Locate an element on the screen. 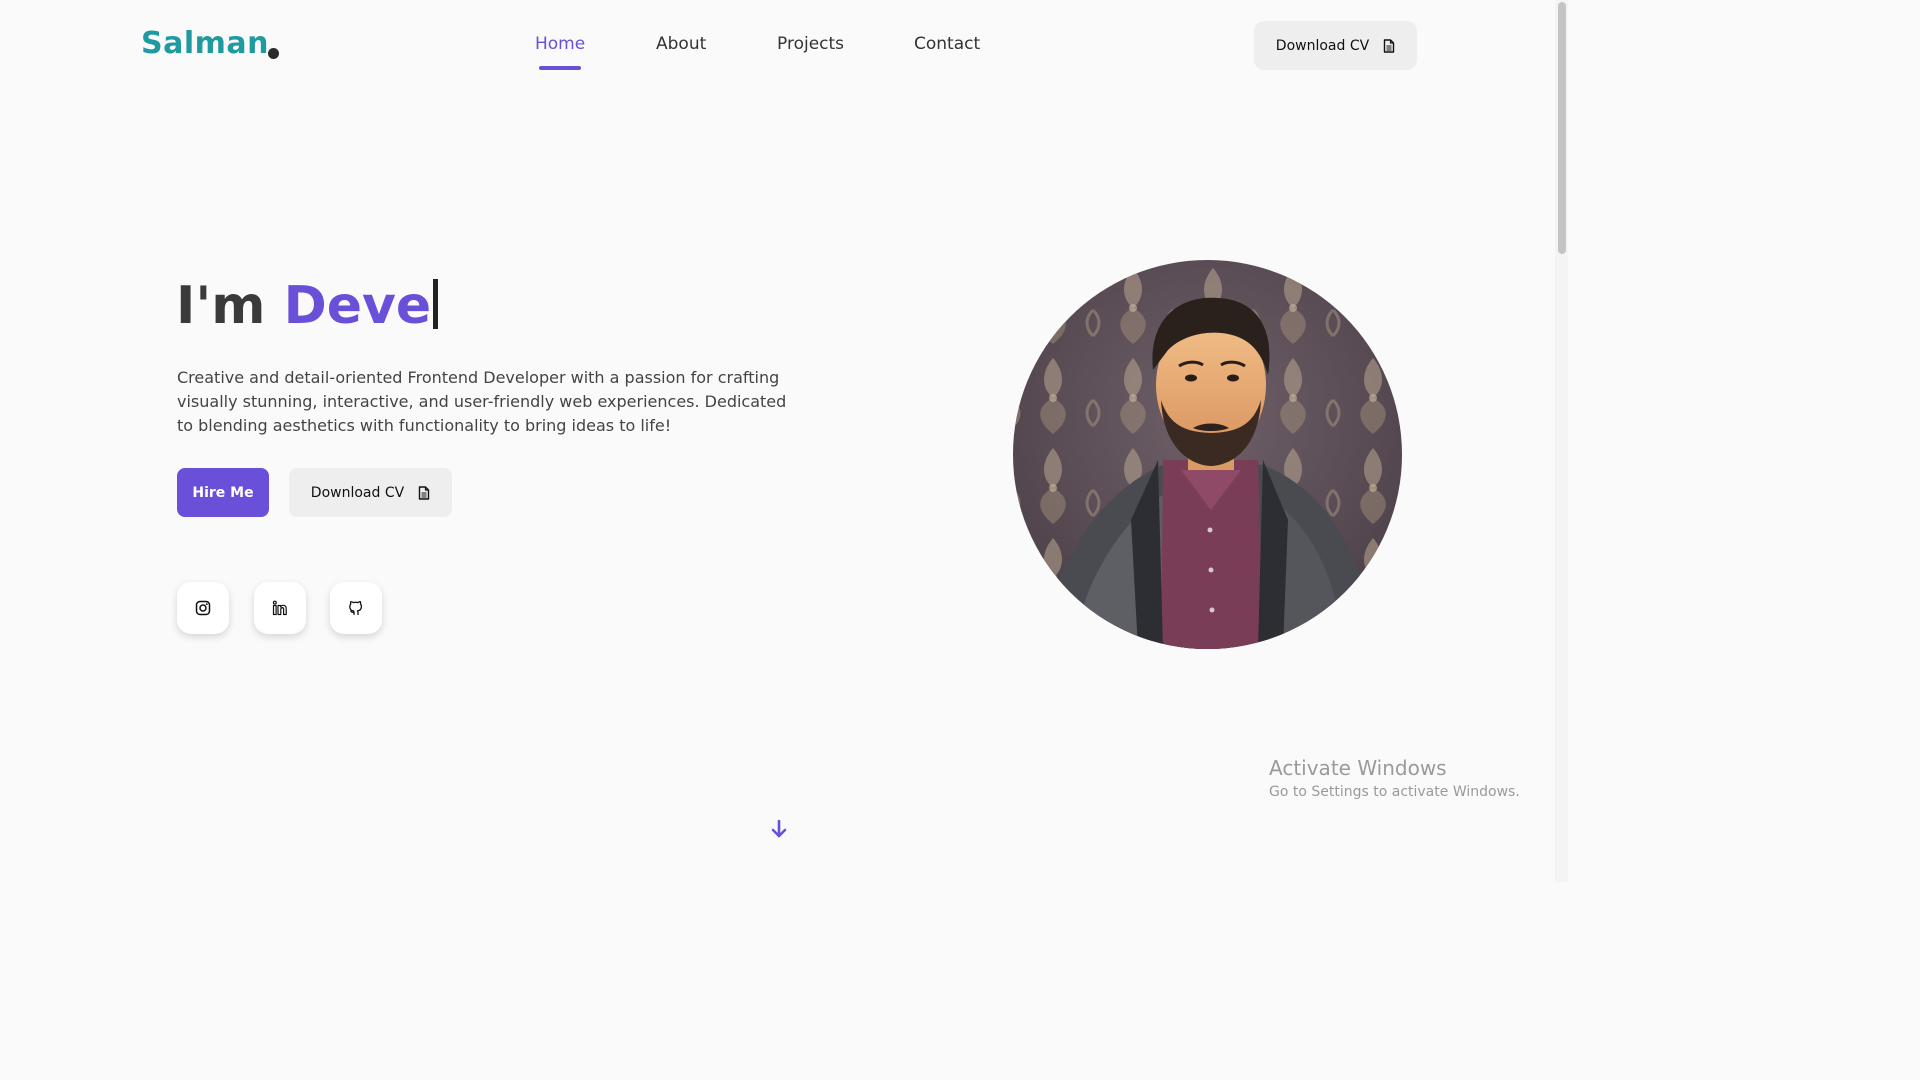  hire-me-button: Hire Me is located at coordinates (223, 492).